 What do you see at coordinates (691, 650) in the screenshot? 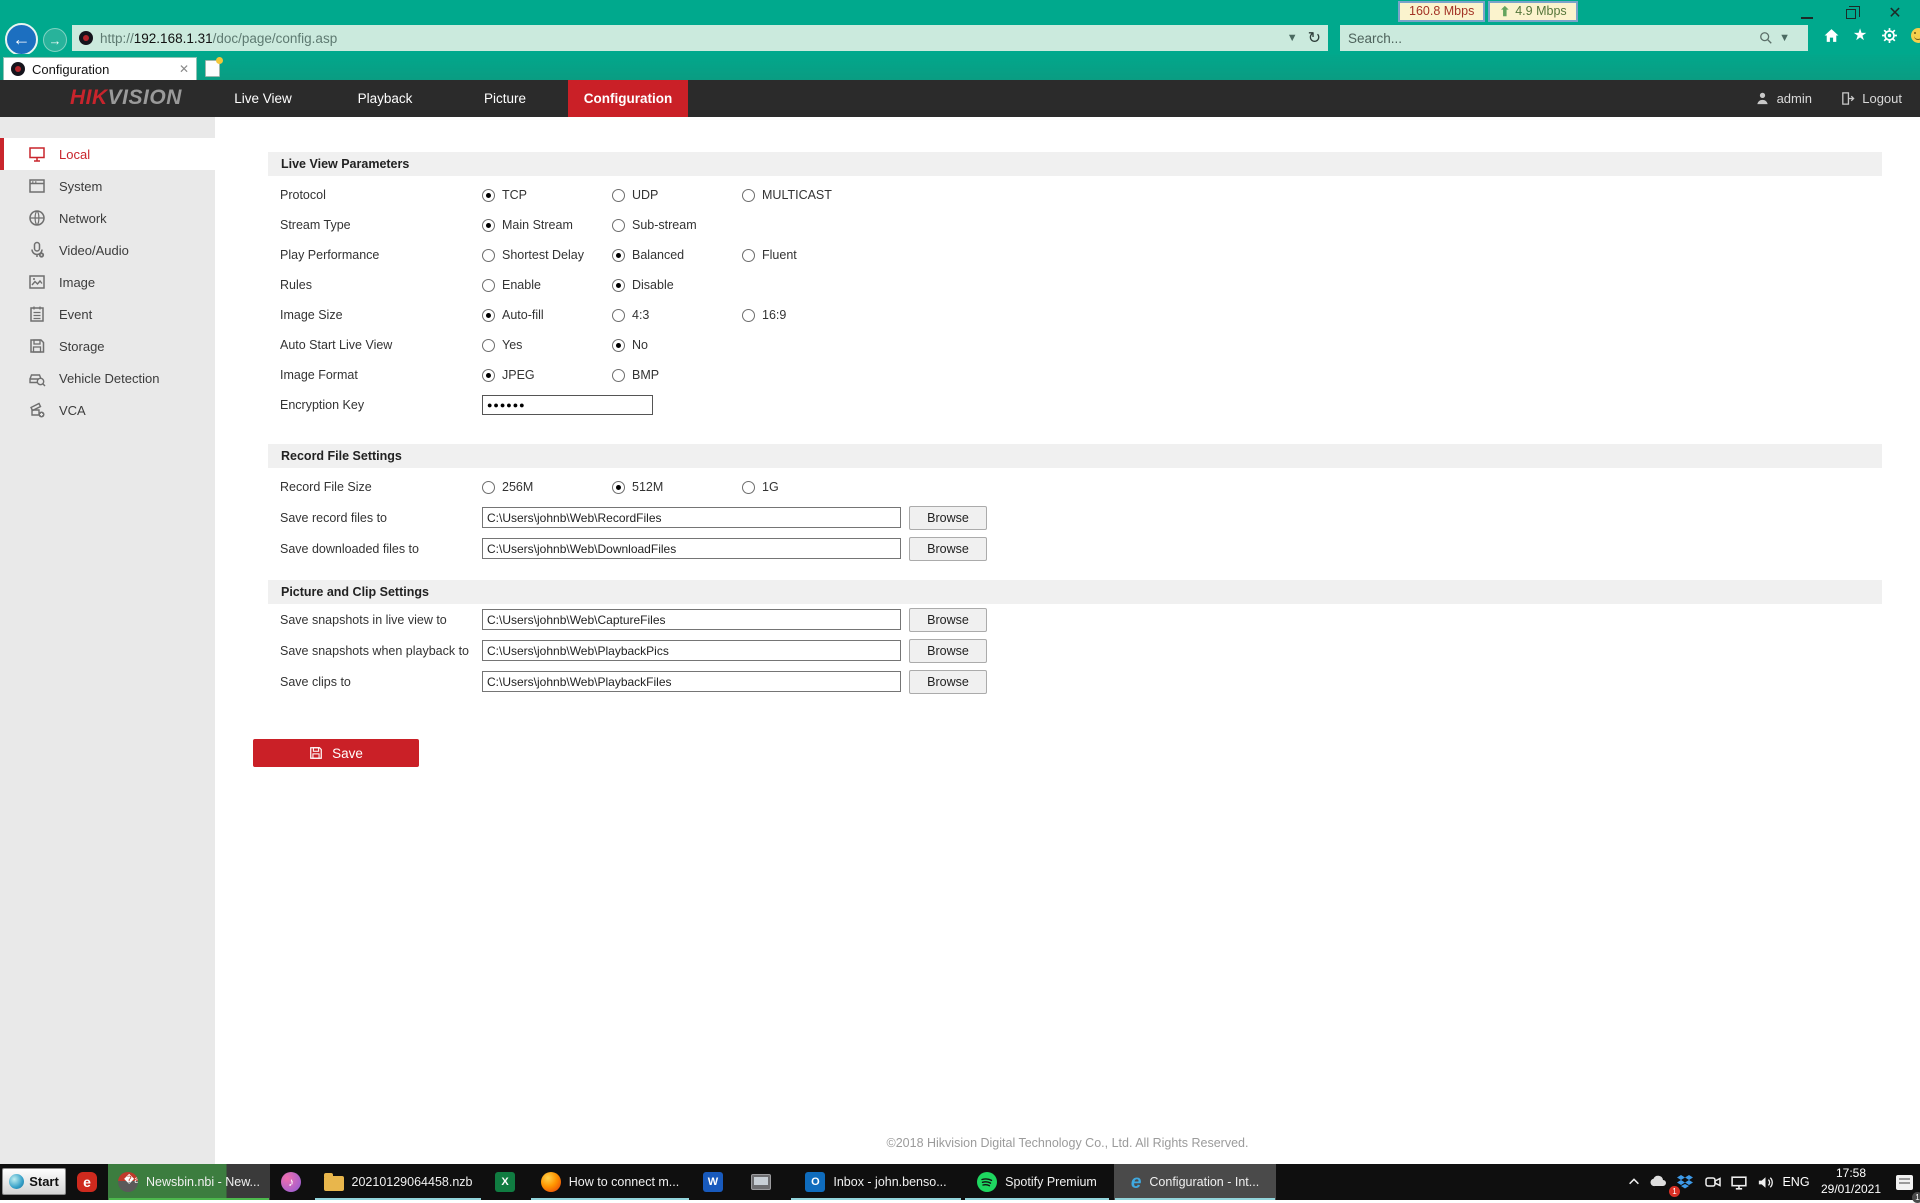
I see `snapshots-playback-path-input` at bounding box center [691, 650].